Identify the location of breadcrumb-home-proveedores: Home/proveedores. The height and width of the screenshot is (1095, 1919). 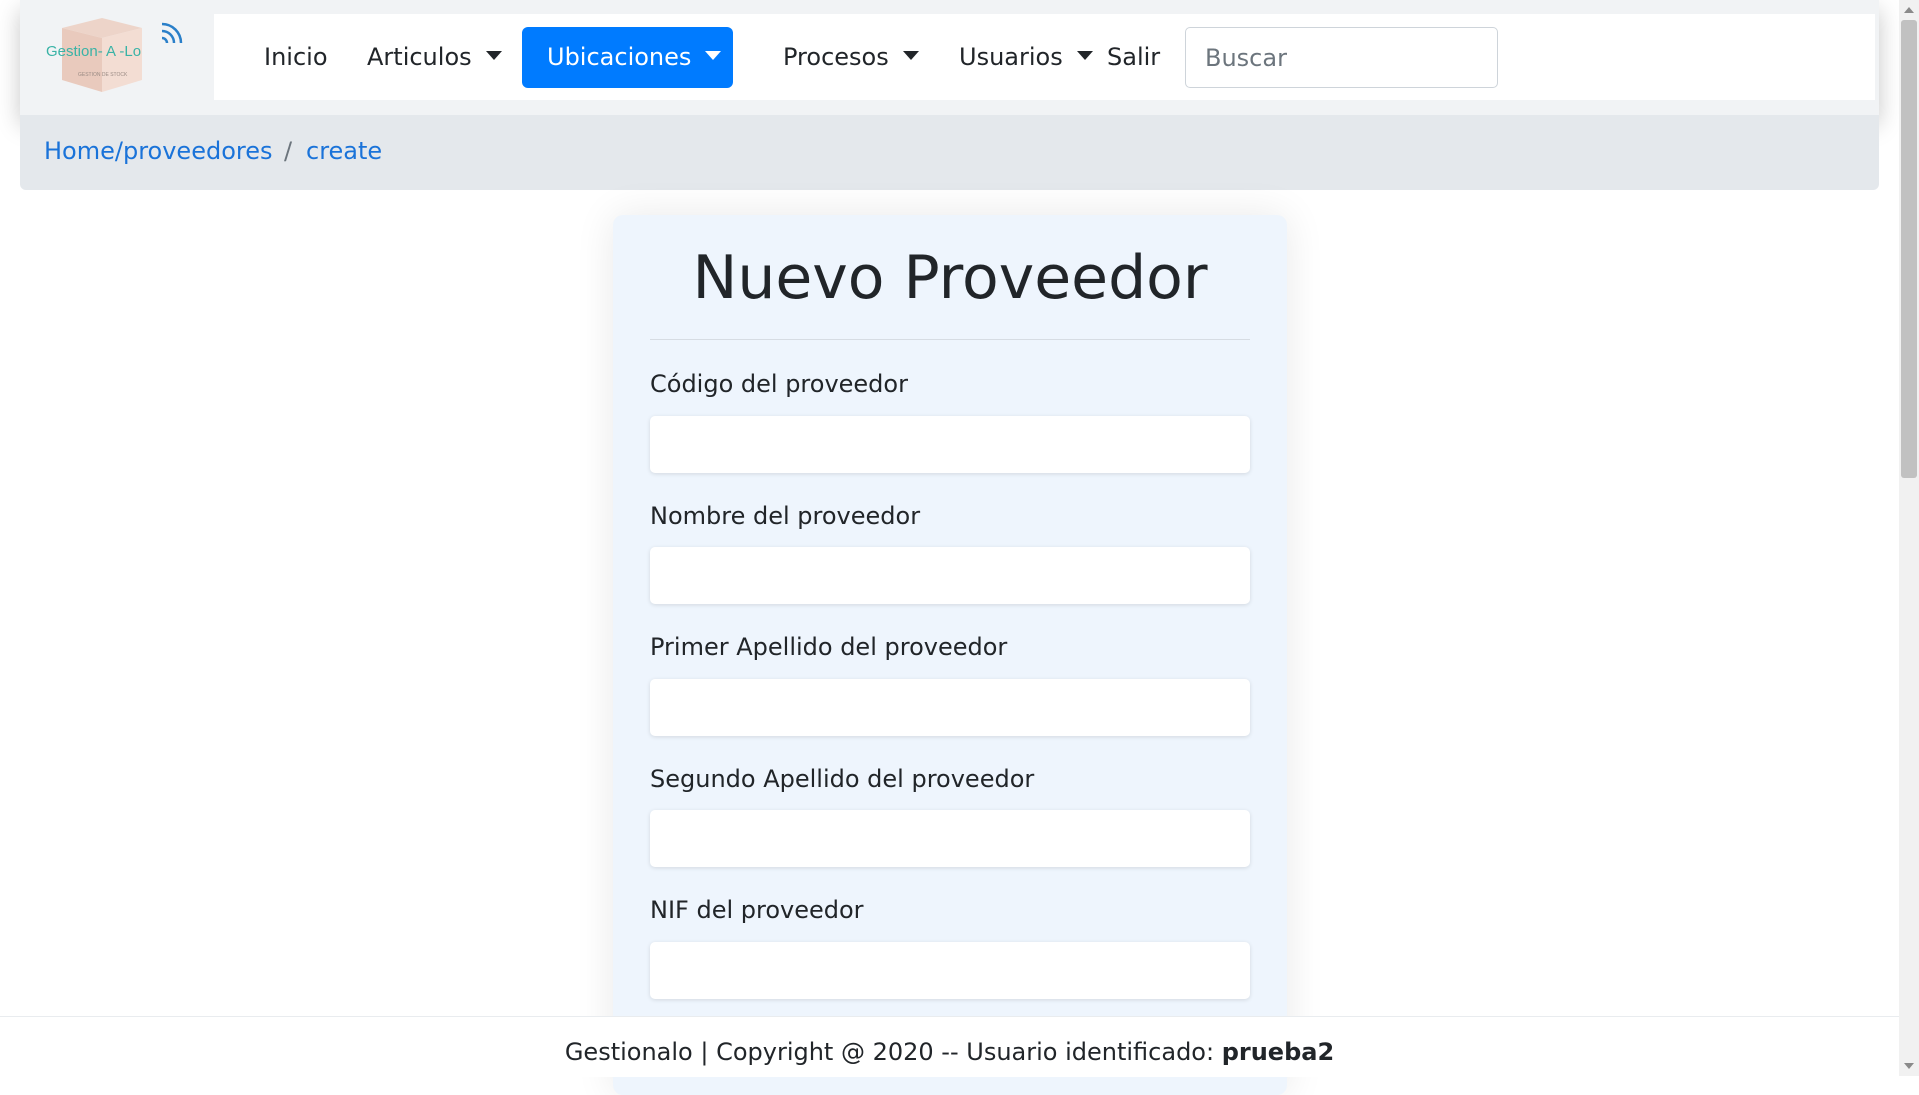
(158, 151).